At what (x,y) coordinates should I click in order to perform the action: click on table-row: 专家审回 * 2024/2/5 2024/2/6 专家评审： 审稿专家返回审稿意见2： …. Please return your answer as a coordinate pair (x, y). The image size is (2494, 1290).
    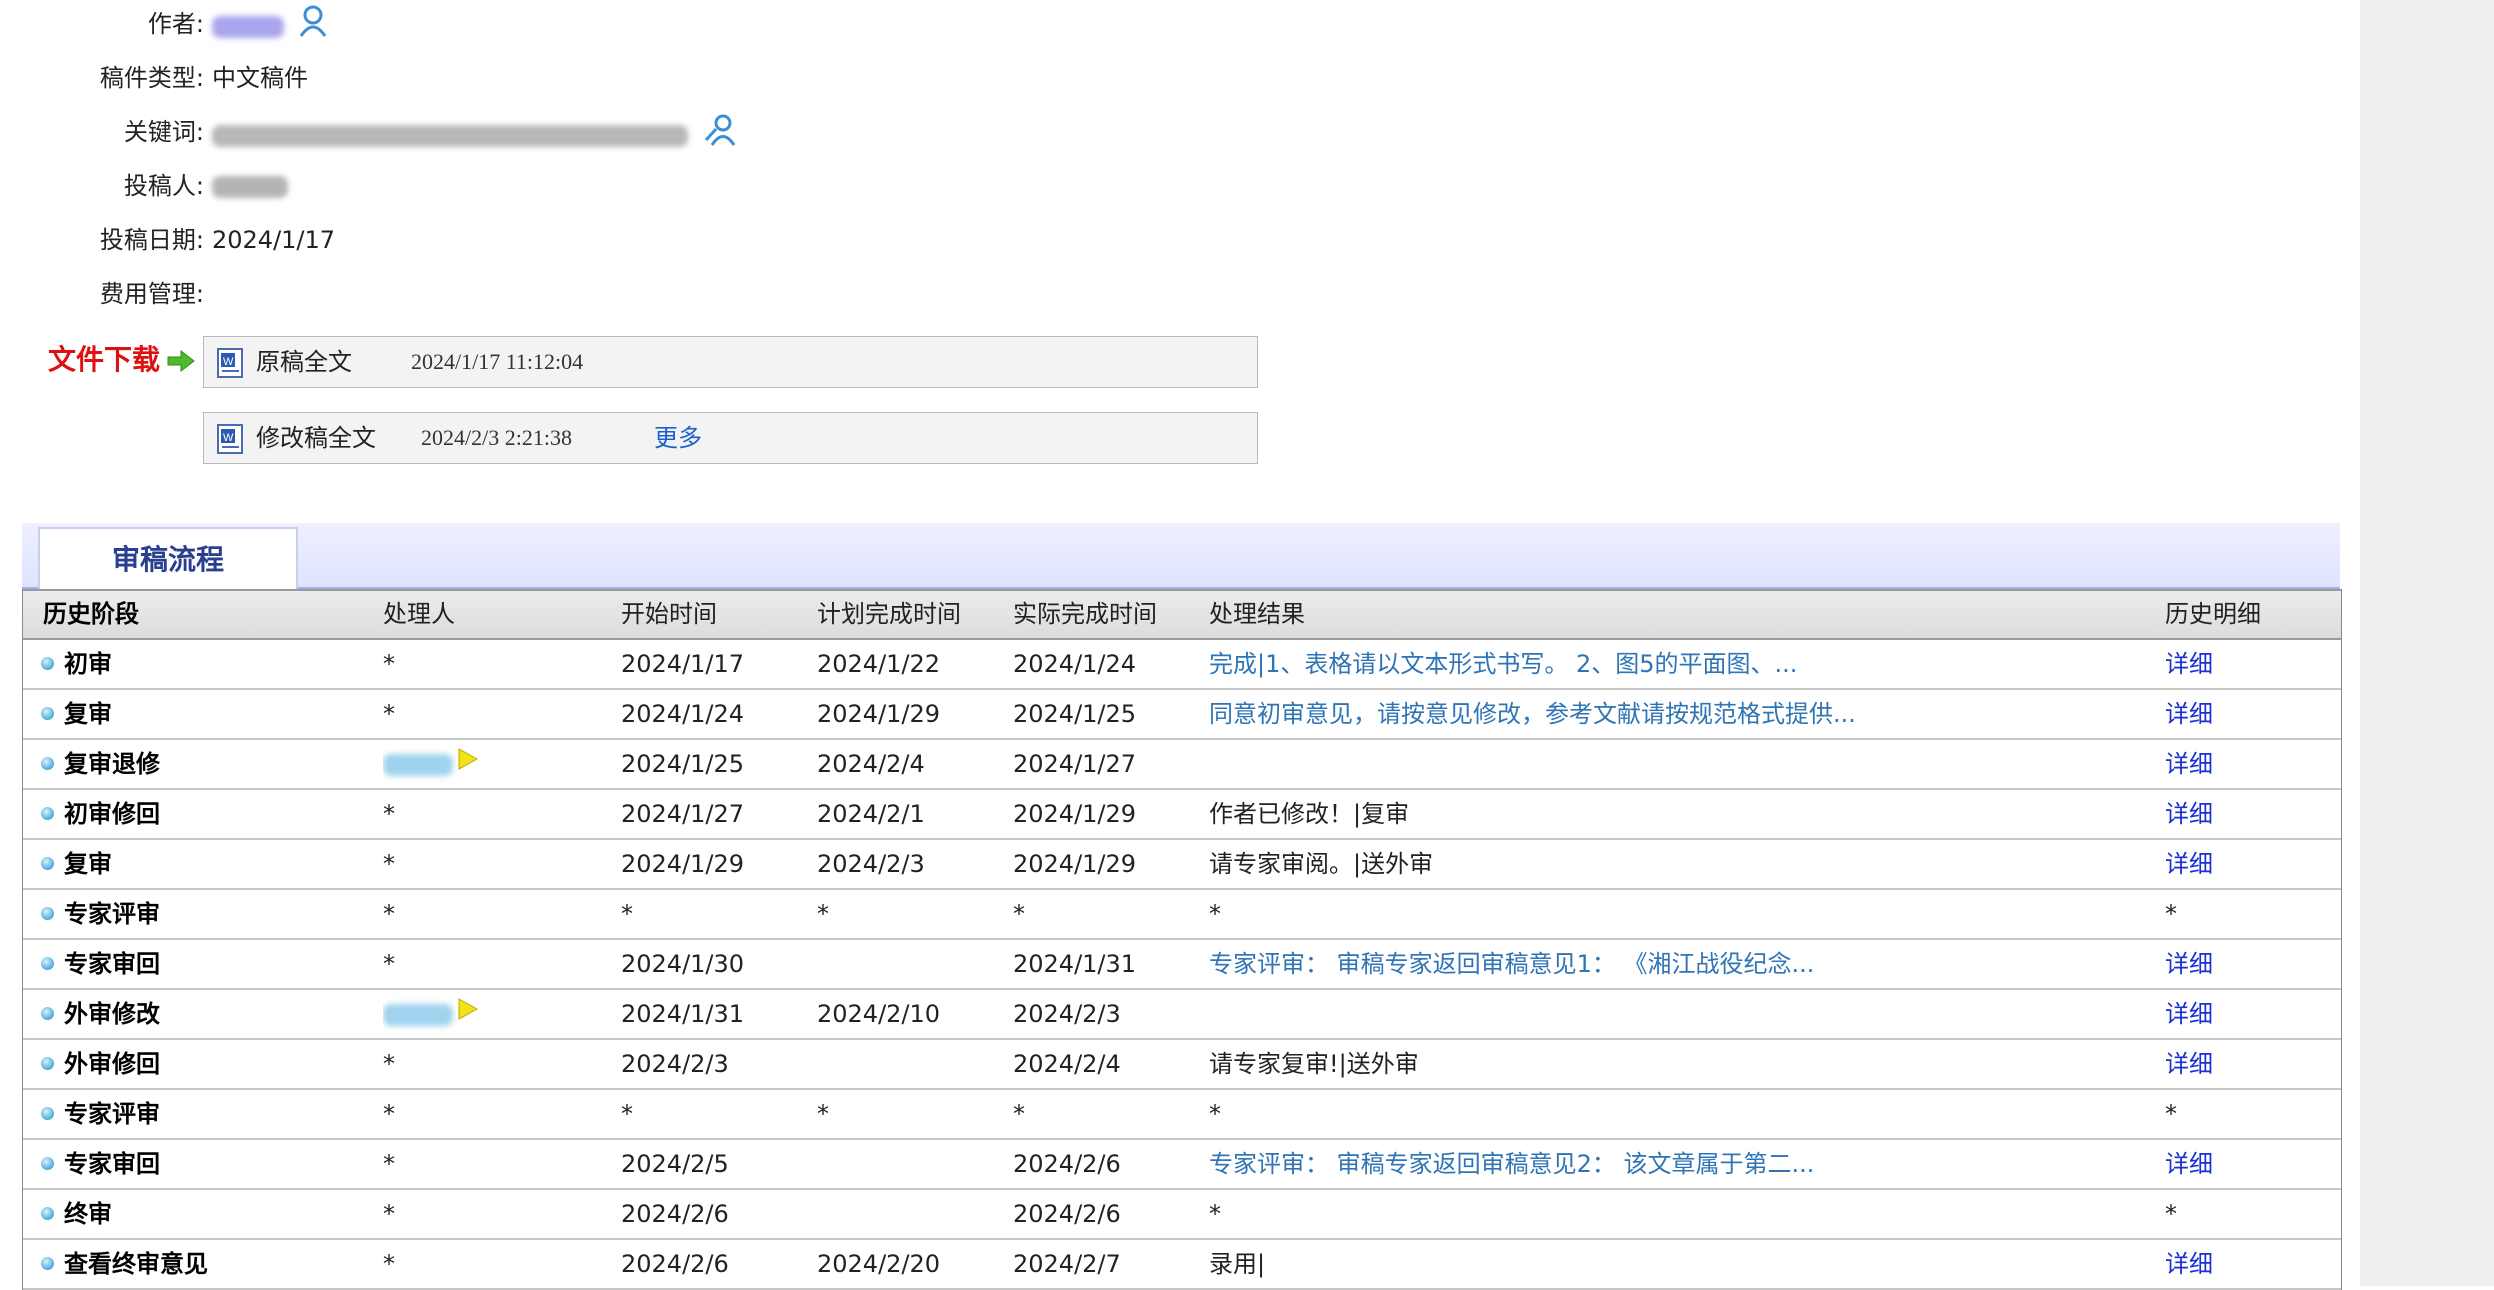
    Looking at the image, I should click on (1182, 1165).